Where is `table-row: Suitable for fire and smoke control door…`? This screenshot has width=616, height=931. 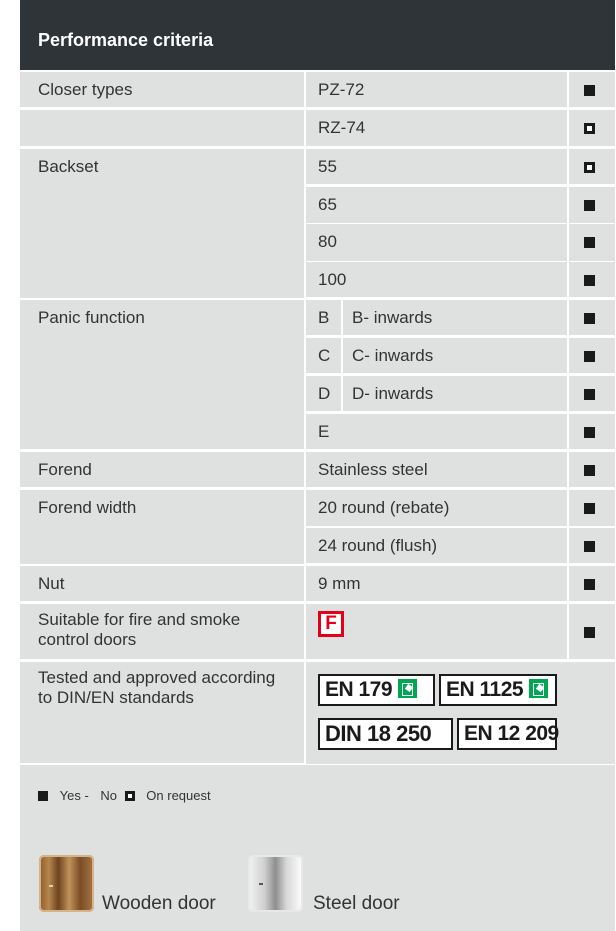 table-row: Suitable for fire and smoke control door… is located at coordinates (317, 632).